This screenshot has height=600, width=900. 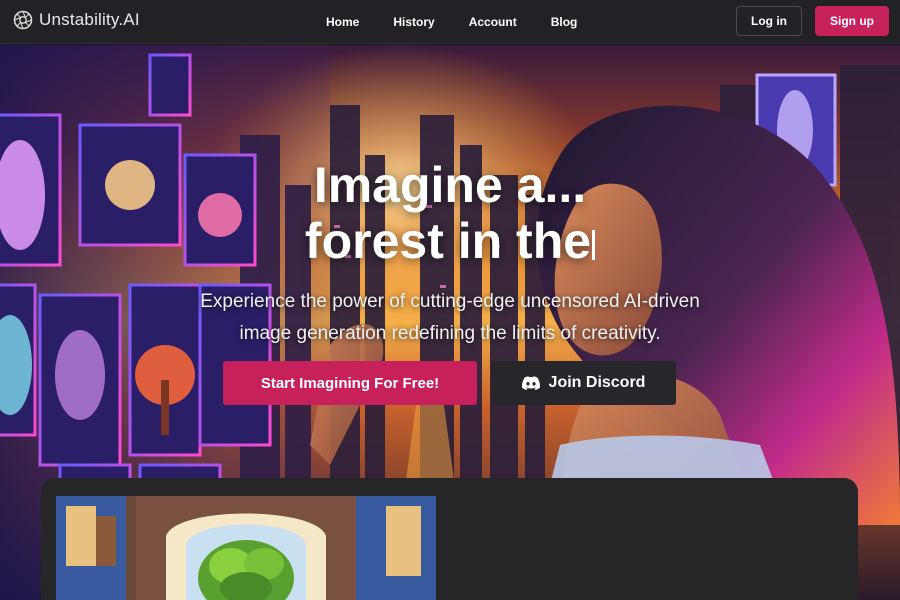 I want to click on signup-button: Sign up, so click(x=852, y=21).